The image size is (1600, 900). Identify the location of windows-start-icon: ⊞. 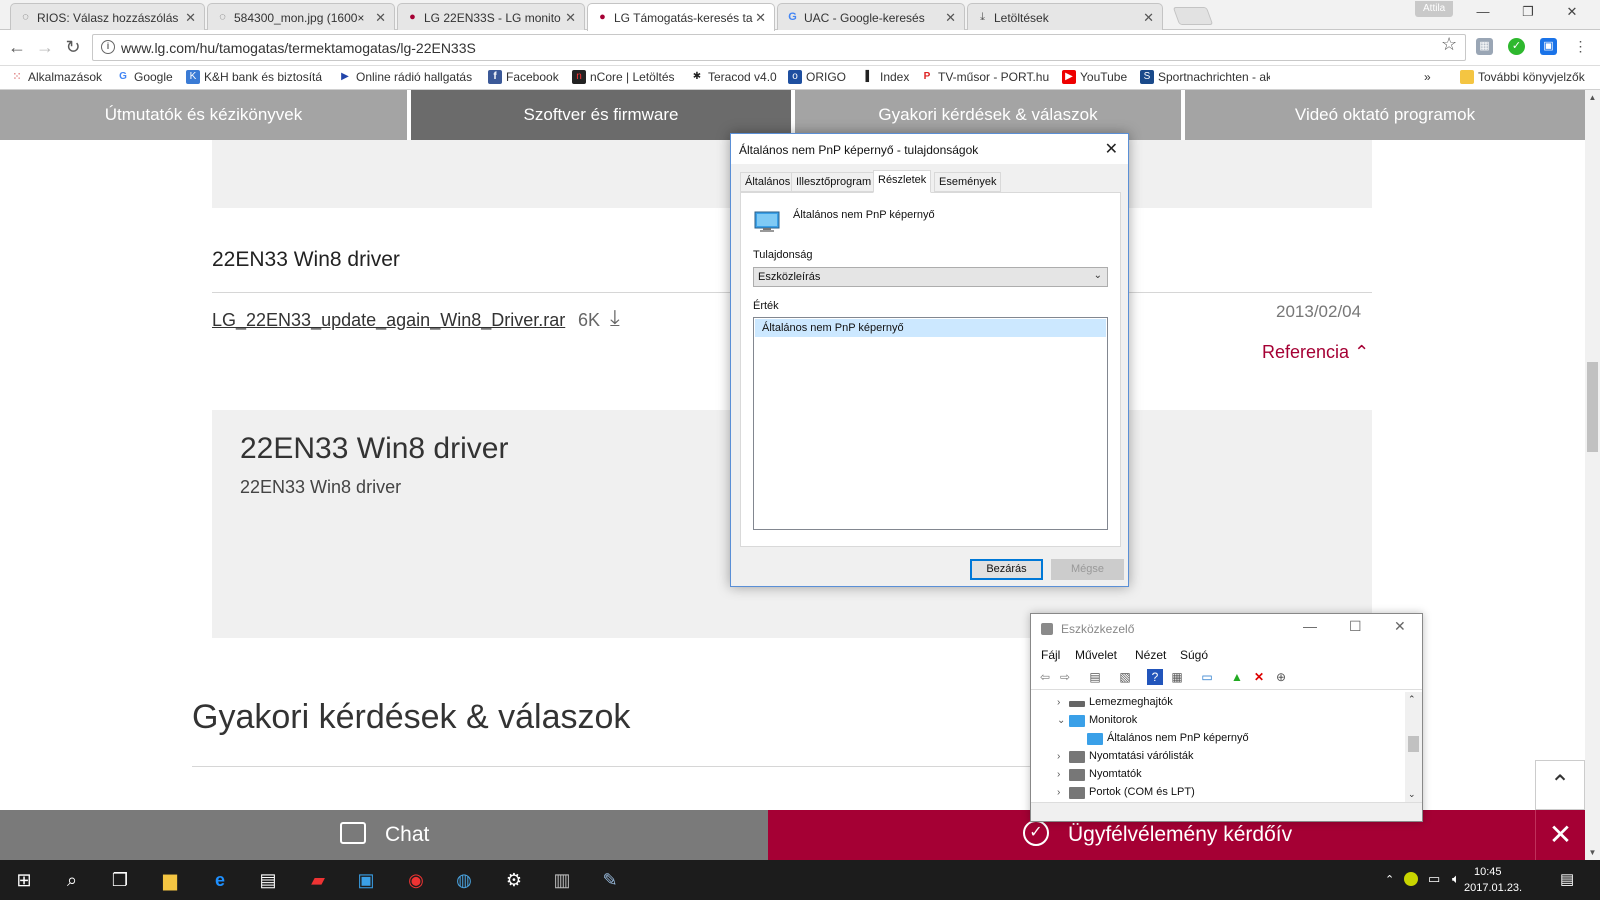
(24, 880).